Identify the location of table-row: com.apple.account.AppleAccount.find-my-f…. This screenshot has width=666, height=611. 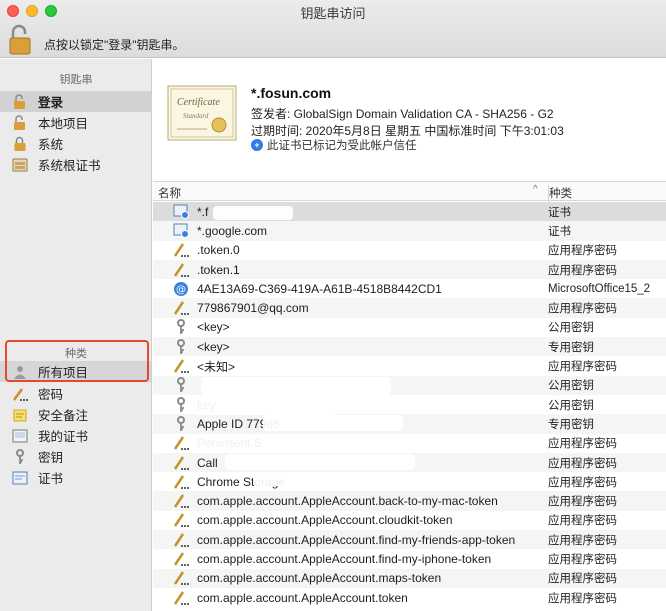
(409, 540).